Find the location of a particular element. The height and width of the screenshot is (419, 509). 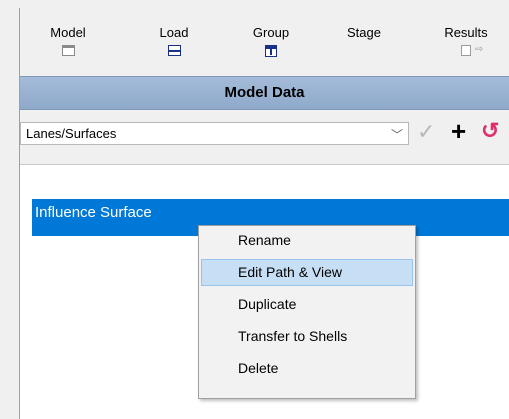

menu-item-label: Delete is located at coordinates (258, 368).